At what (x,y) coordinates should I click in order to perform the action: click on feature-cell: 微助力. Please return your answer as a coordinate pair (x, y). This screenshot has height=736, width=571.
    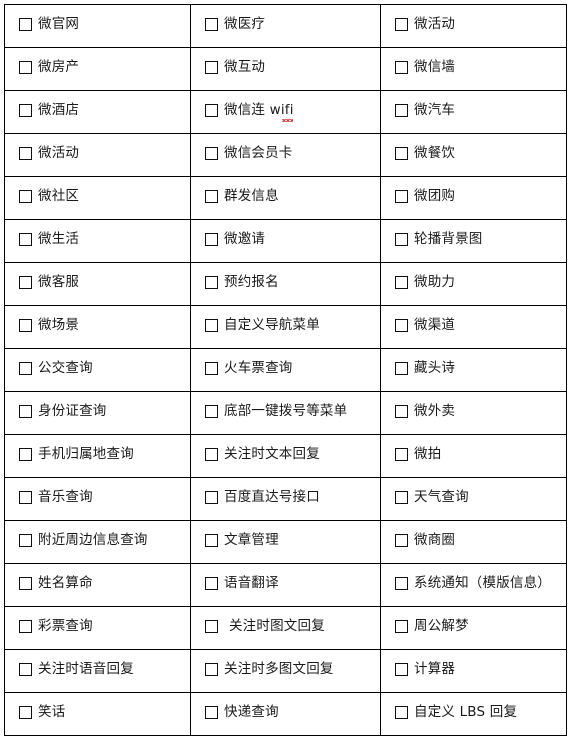
    Looking at the image, I should click on (473, 284).